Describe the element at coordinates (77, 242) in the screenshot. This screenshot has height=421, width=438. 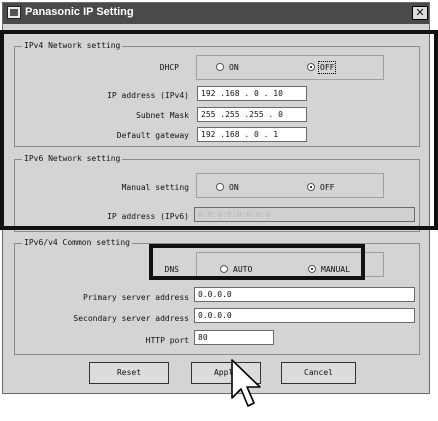
I see `common-legend: IPv6/v4 Common setting` at that location.